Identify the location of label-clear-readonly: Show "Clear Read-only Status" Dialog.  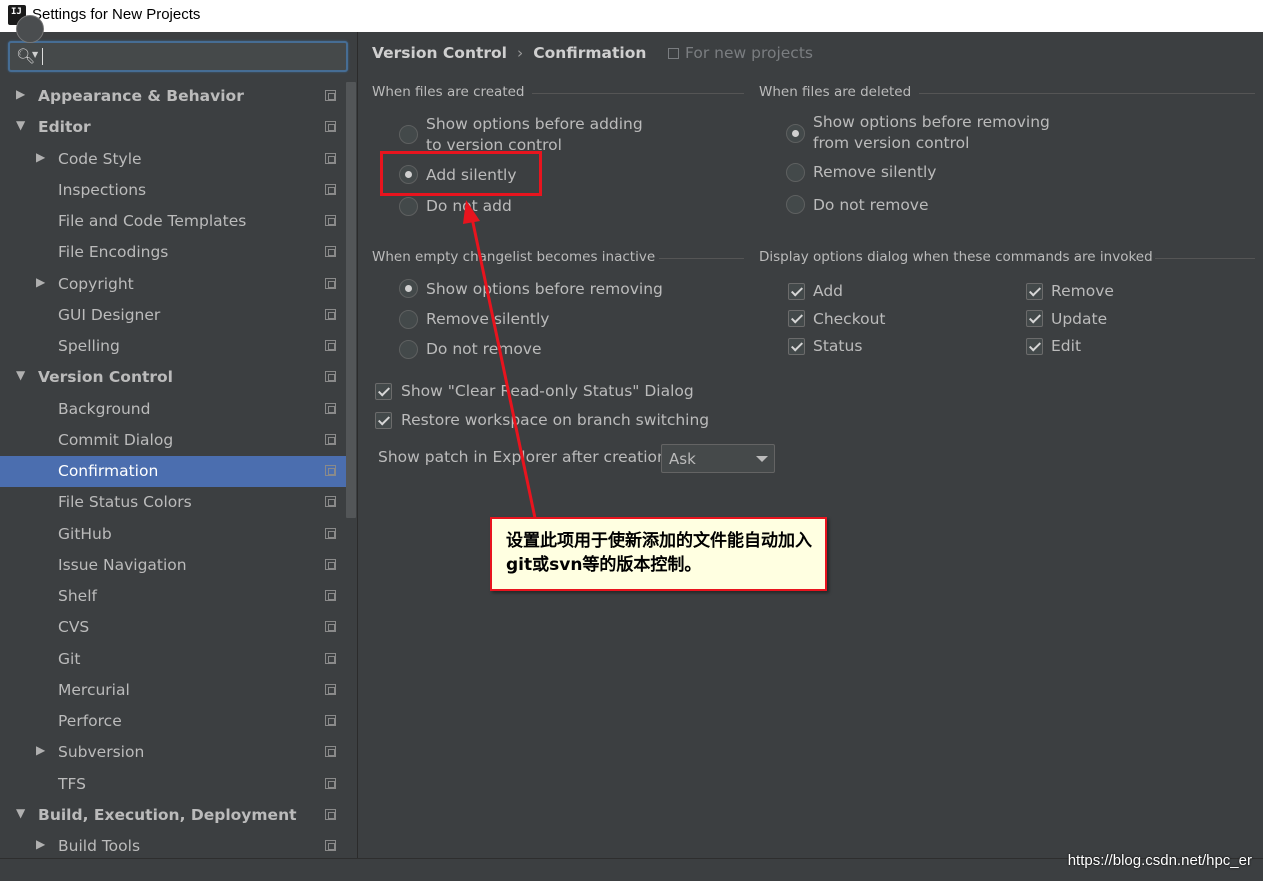
(547, 391).